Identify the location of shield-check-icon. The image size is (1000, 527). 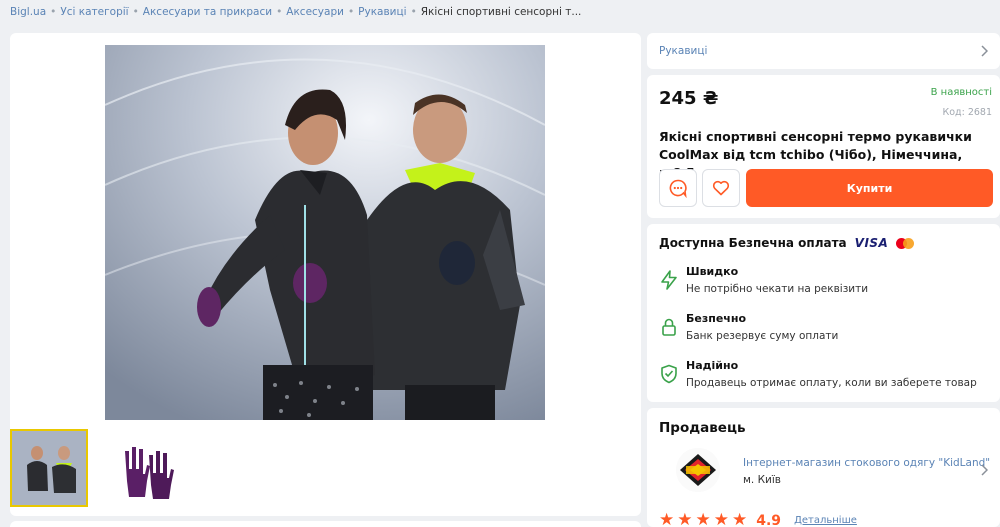
(669, 374).